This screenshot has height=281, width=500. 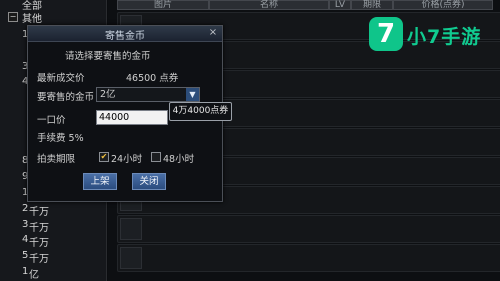 I want to click on header-name: 名称, so click(x=269, y=5).